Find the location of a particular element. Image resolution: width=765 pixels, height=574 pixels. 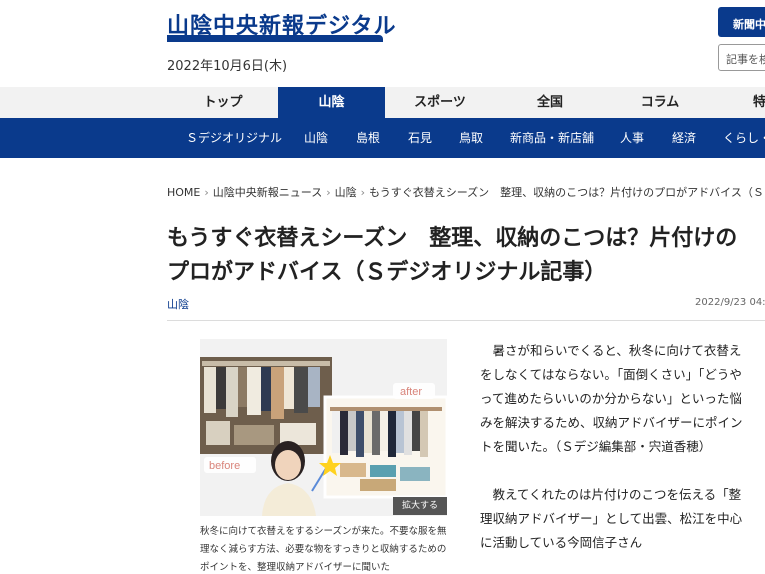

sub-nav-item-tottori: 鳥取 is located at coordinates (471, 138).